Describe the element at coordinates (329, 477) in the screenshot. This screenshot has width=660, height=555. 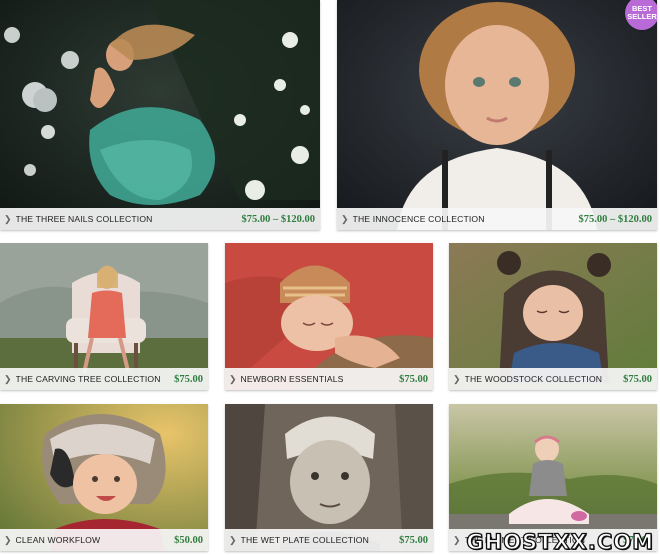
I see `product-card-wet-plate: ❯ THE WET PLATE COLLECTION $75.00` at that location.